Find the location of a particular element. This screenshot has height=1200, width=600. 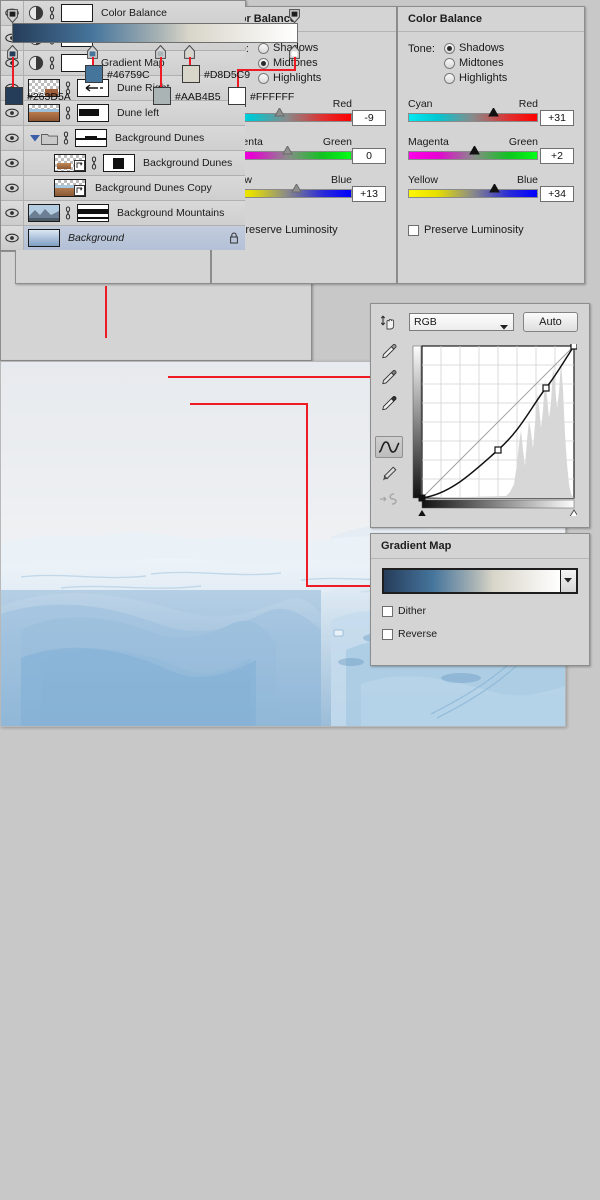

curve-point-tool-icon is located at coordinates (389, 447).